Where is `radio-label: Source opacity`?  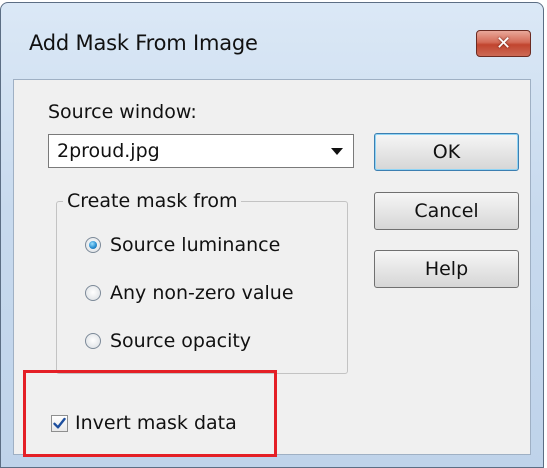 radio-label: Source opacity is located at coordinates (181, 341).